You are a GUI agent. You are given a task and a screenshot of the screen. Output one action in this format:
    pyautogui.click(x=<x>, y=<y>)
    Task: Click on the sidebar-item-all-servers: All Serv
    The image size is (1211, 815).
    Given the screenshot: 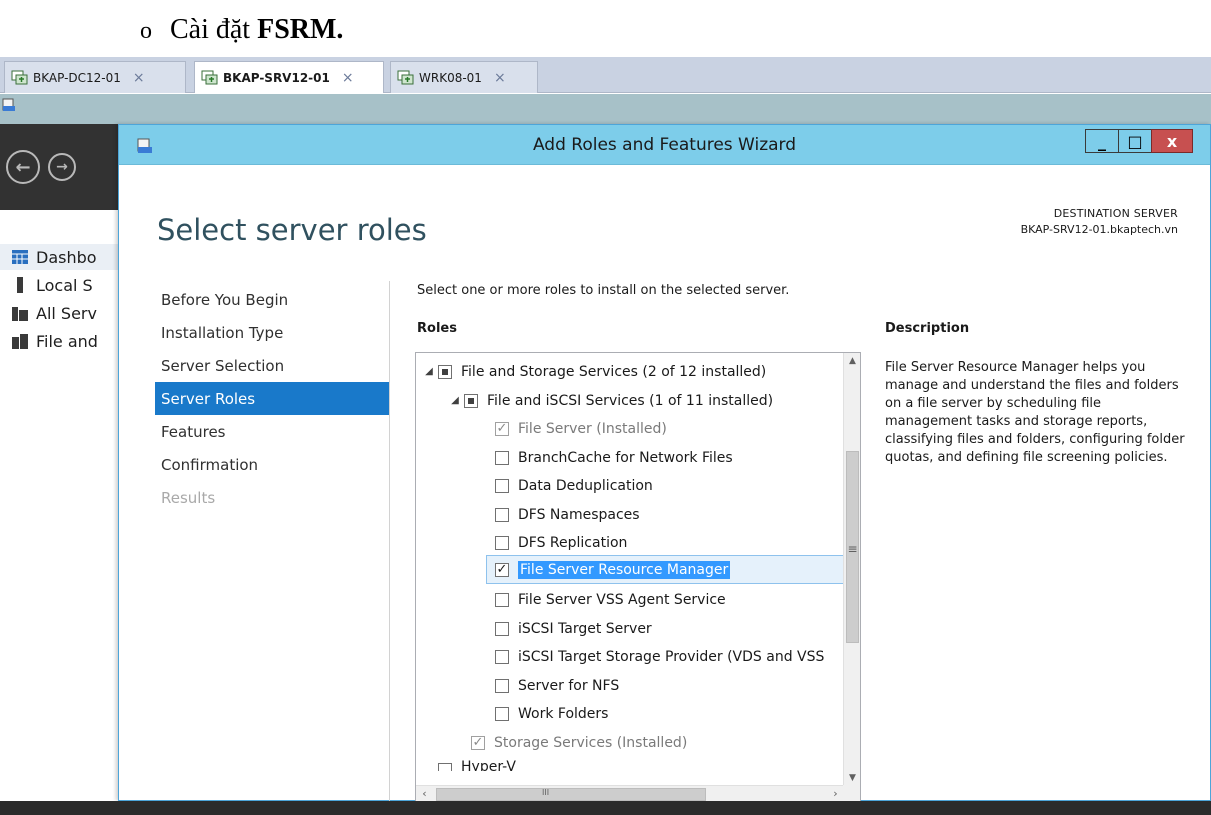 What is the action you would take?
    pyautogui.click(x=65, y=313)
    